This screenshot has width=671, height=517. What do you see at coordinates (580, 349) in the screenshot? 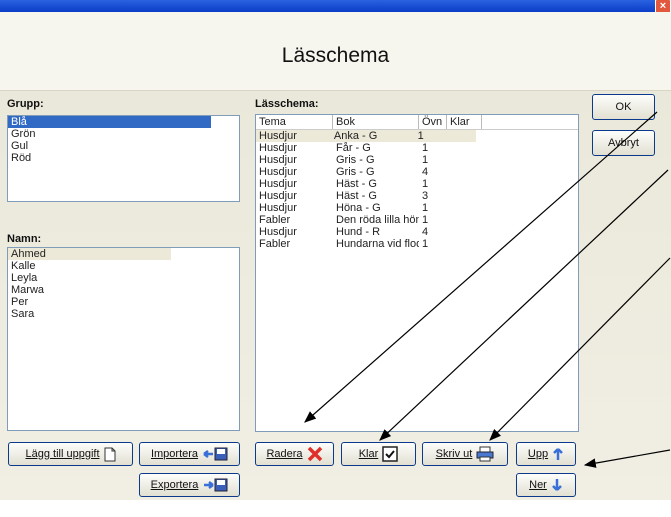
I see `arrow-to-print` at bounding box center [580, 349].